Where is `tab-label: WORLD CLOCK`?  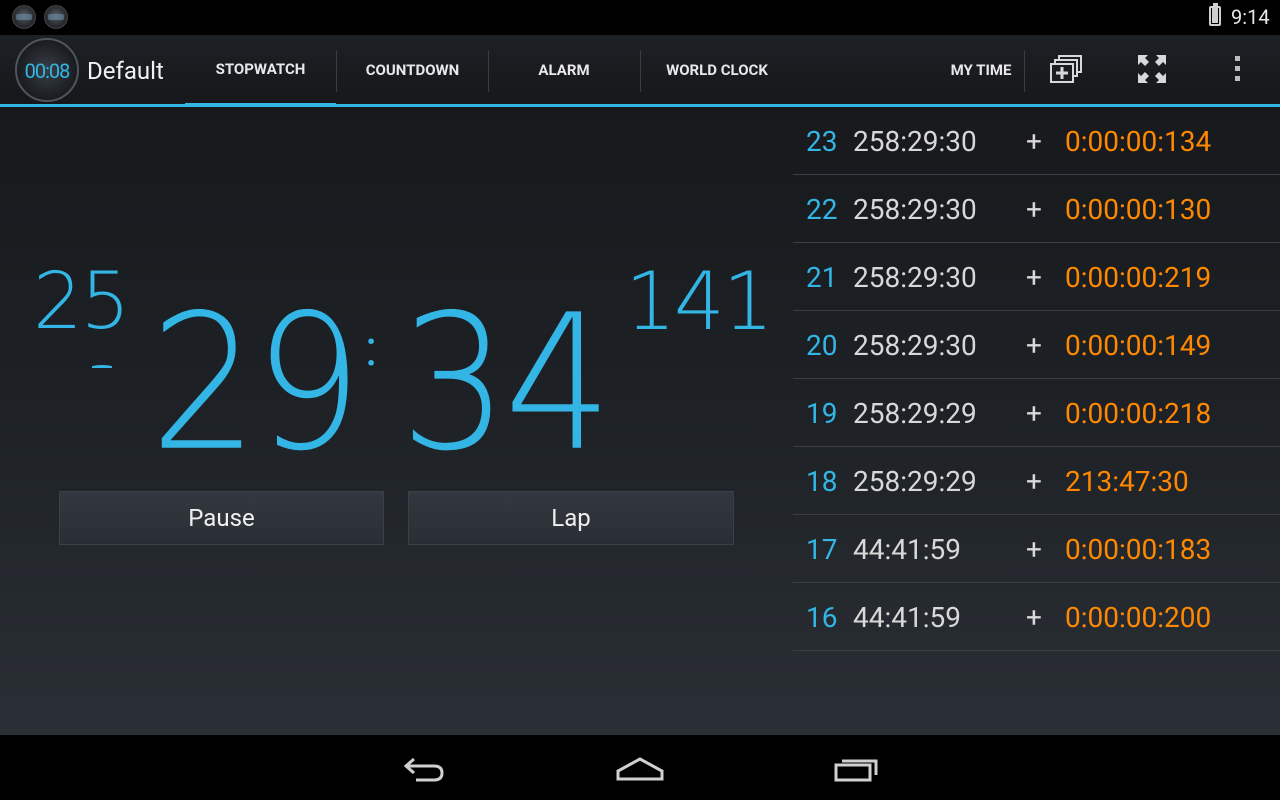 tab-label: WORLD CLOCK is located at coordinates (717, 70).